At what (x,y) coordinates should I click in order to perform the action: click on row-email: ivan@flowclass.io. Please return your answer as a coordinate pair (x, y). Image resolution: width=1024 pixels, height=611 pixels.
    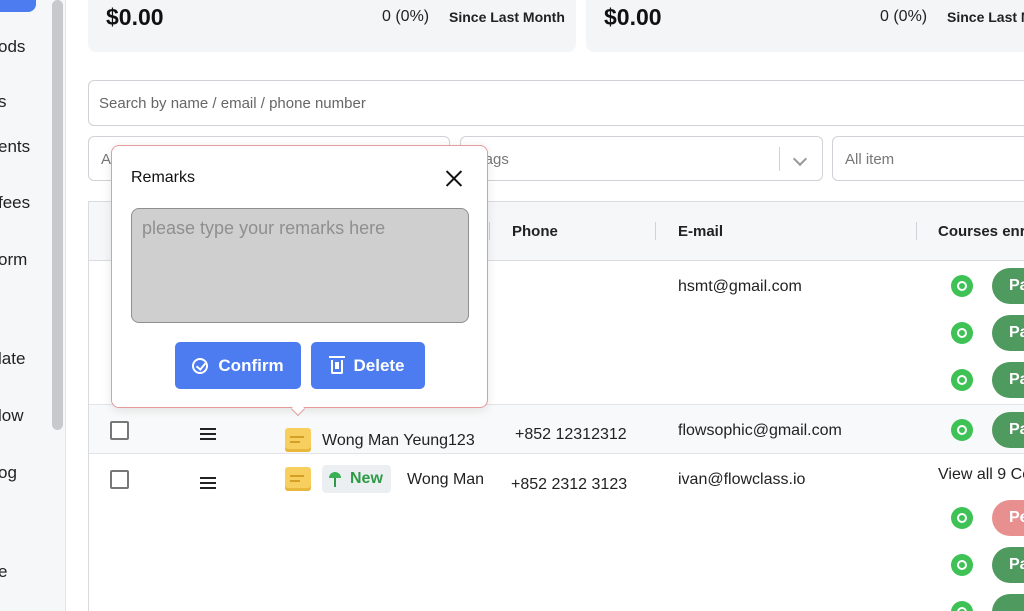
    Looking at the image, I should click on (742, 479).